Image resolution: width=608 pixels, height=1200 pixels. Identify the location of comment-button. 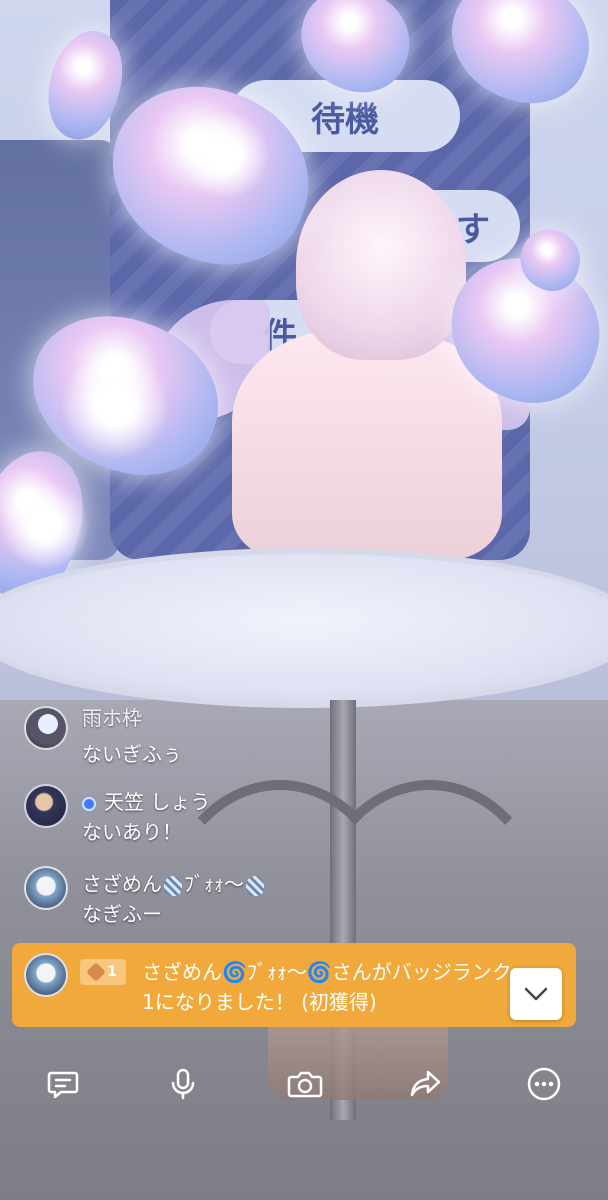
(63, 1084).